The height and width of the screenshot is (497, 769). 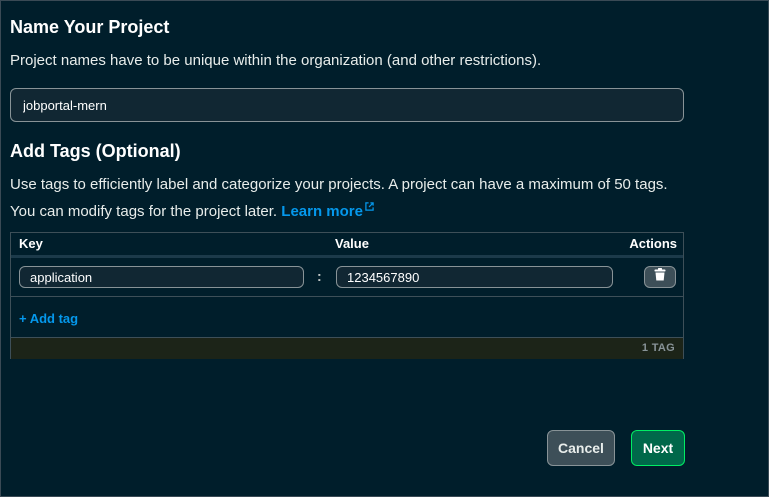 I want to click on name-project-heading: Name Your Project, so click(x=90, y=27).